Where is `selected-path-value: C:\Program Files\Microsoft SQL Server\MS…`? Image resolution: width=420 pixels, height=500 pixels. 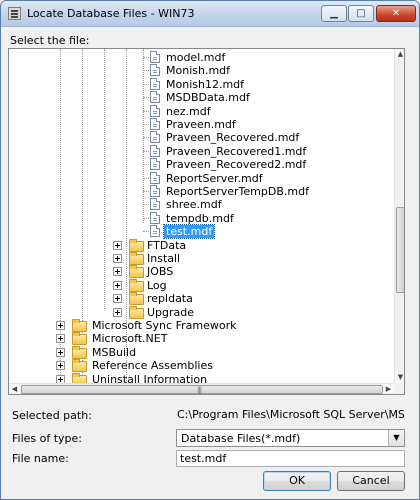
selected-path-value: C:\Program Files\Microsoft SQL Server\MS… is located at coordinates (291, 414).